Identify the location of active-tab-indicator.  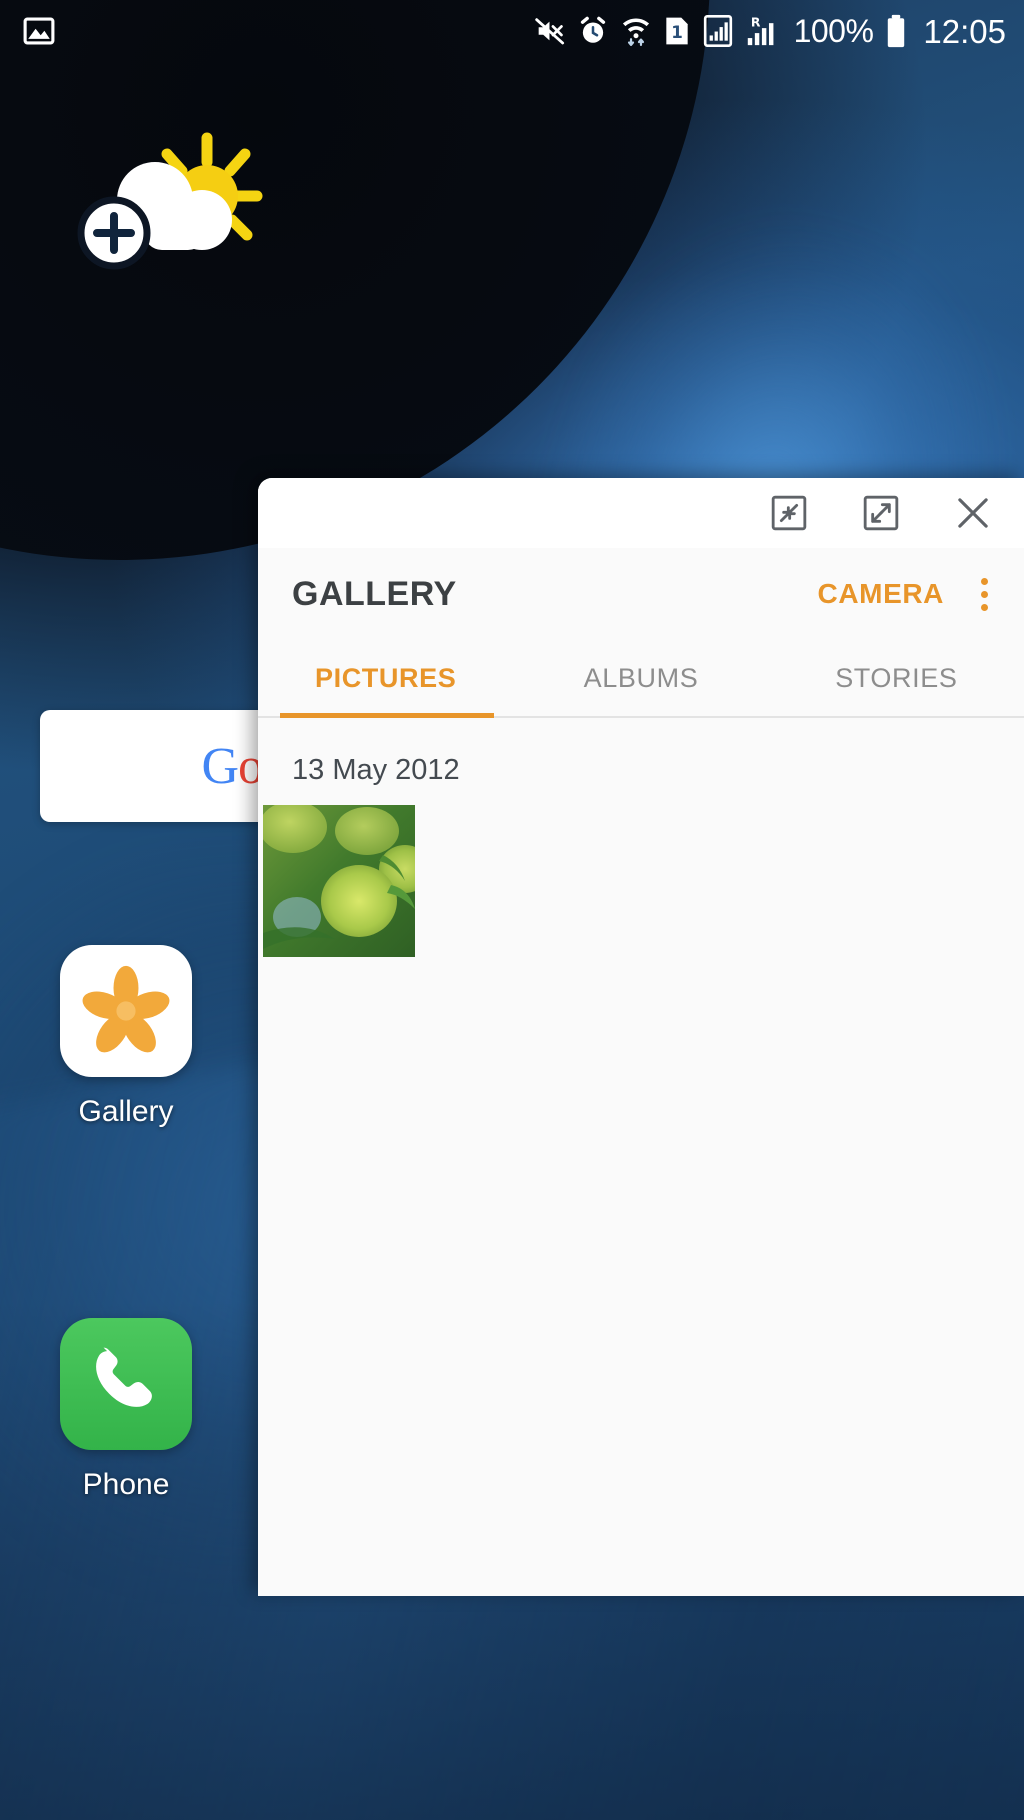
(387, 715).